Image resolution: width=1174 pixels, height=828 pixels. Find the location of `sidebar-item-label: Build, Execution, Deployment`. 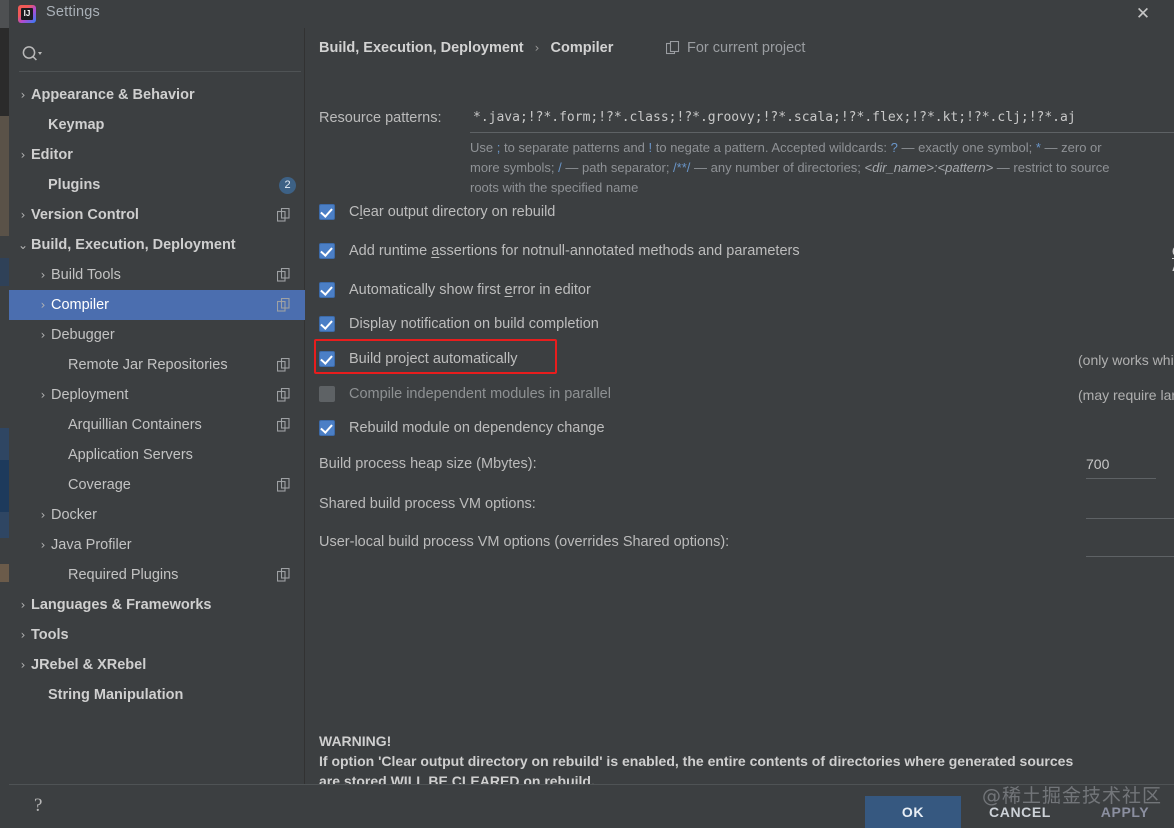

sidebar-item-label: Build, Execution, Deployment is located at coordinates (133, 245).